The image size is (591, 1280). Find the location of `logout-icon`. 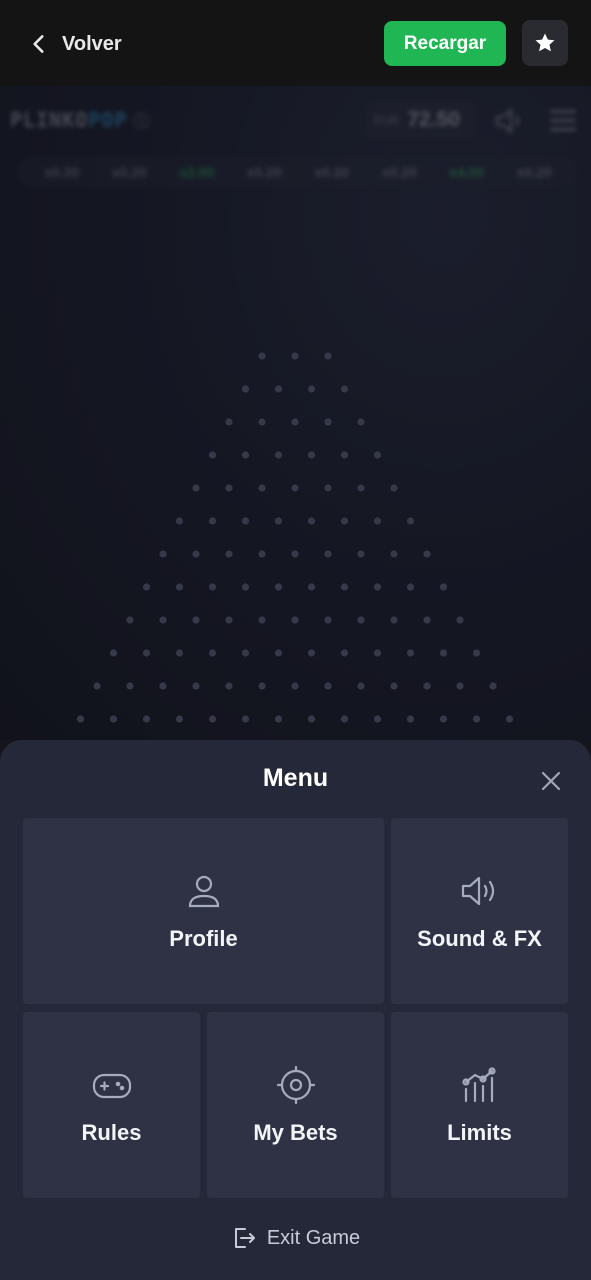

logout-icon is located at coordinates (244, 1238).